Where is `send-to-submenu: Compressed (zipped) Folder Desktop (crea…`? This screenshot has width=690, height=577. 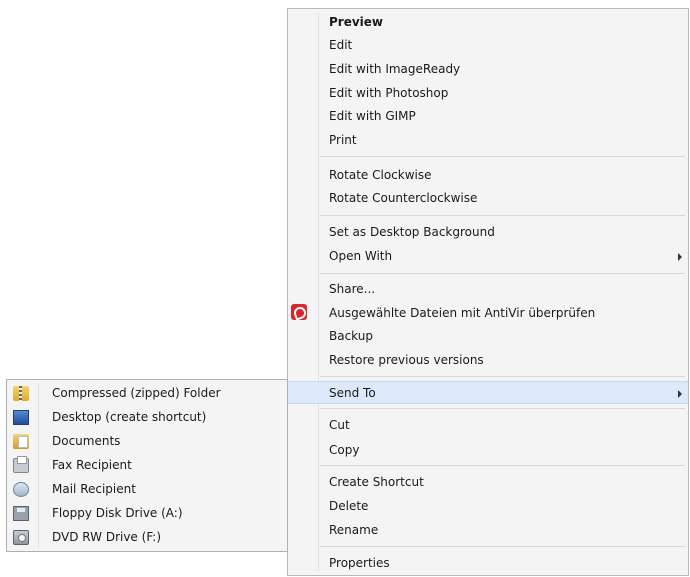
send-to-submenu: Compressed (zipped) Folder Desktop (crea… is located at coordinates (147, 465).